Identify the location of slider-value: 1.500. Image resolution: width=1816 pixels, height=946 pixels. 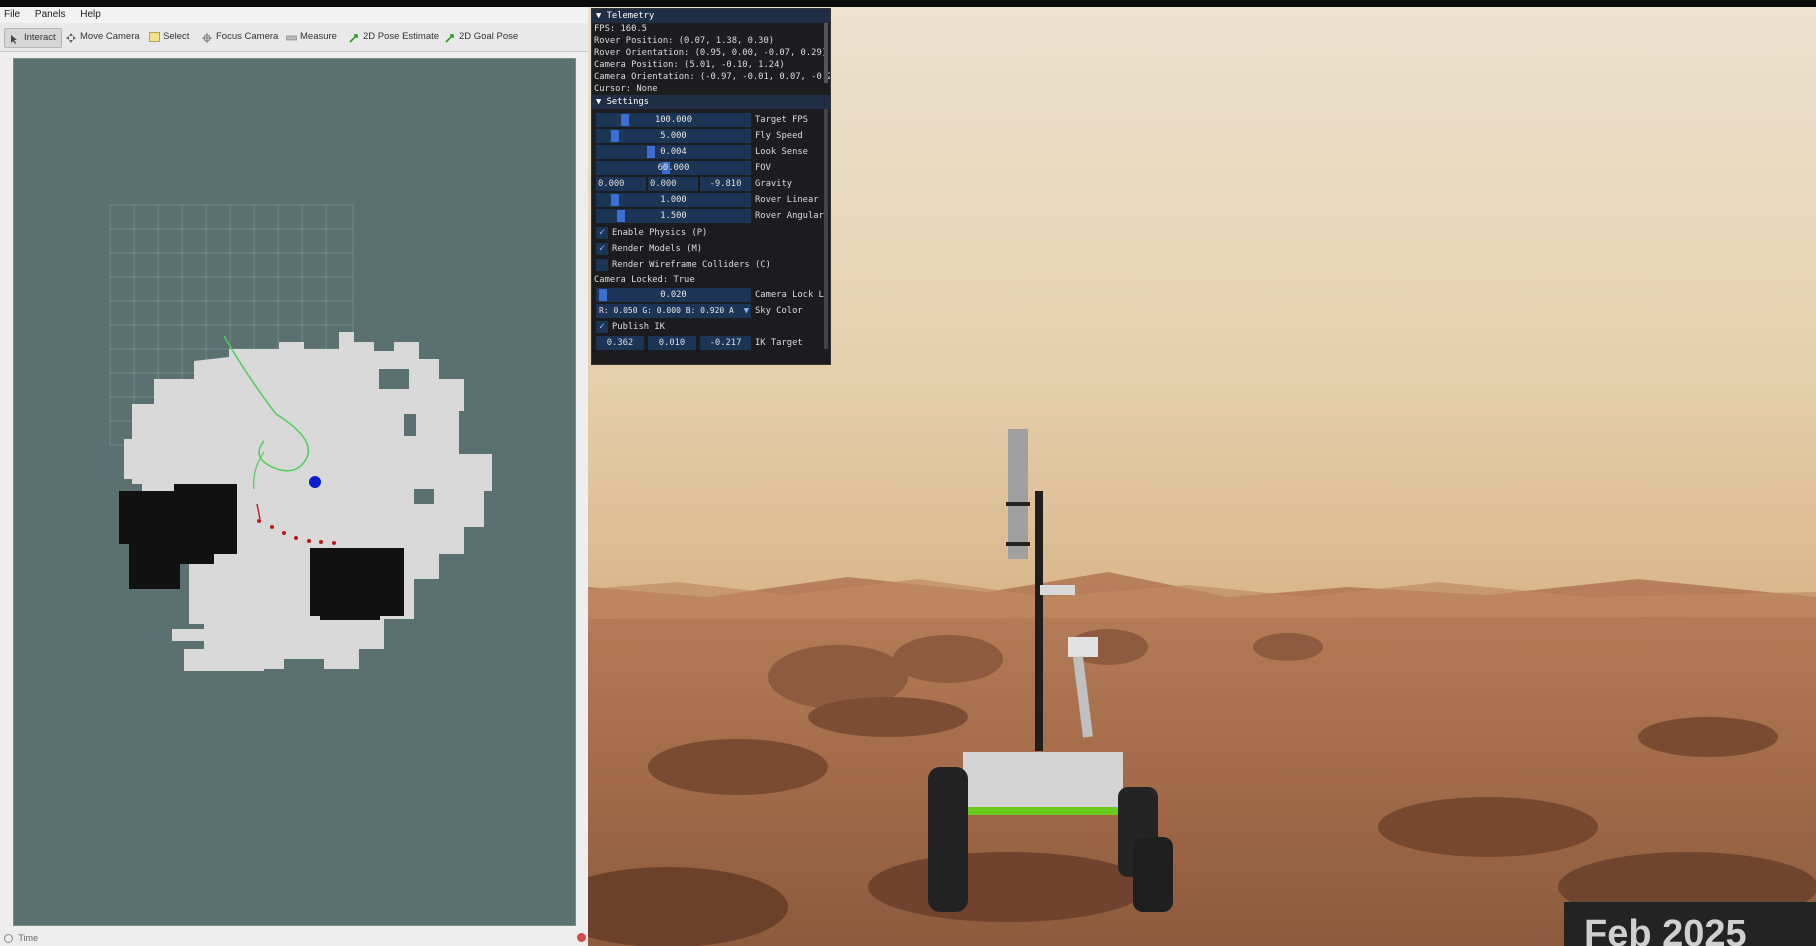
(673, 216).